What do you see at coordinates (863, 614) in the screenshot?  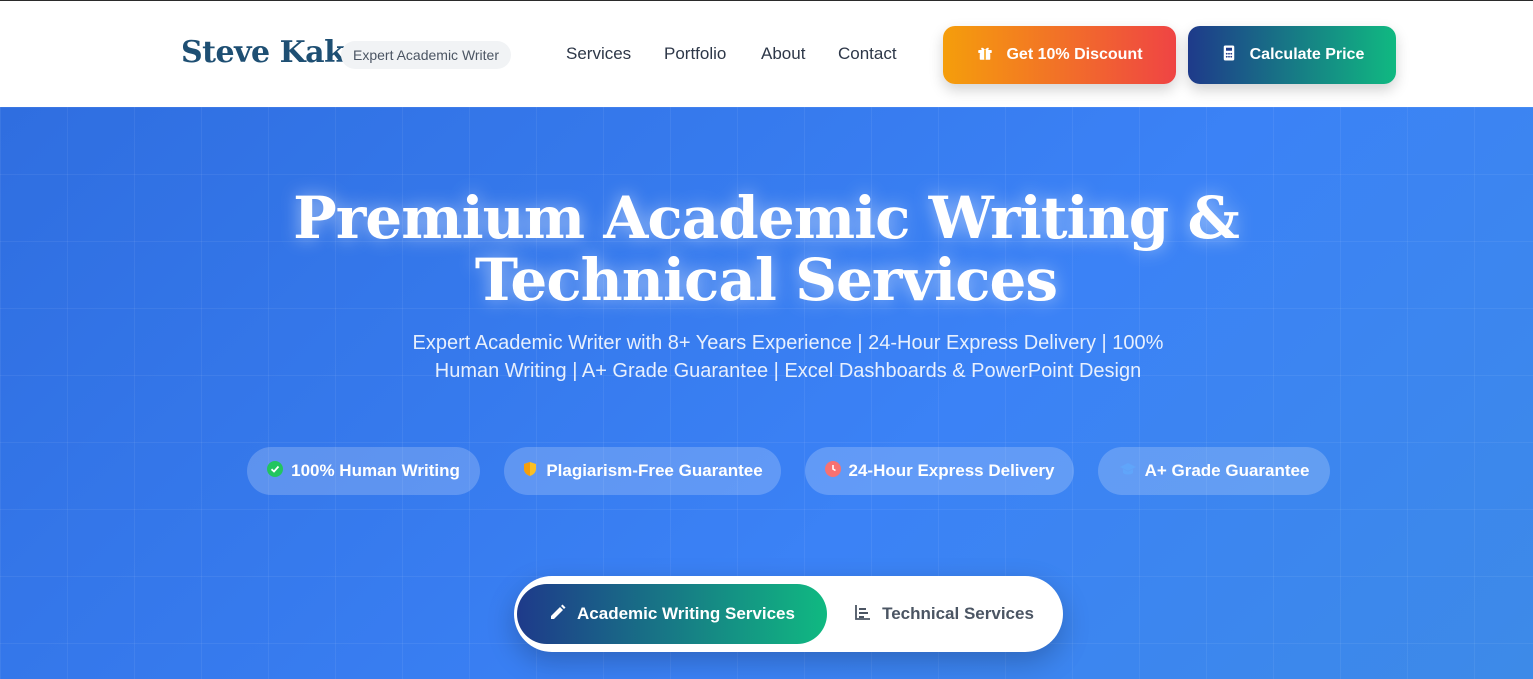 I see `chart-icon` at bounding box center [863, 614].